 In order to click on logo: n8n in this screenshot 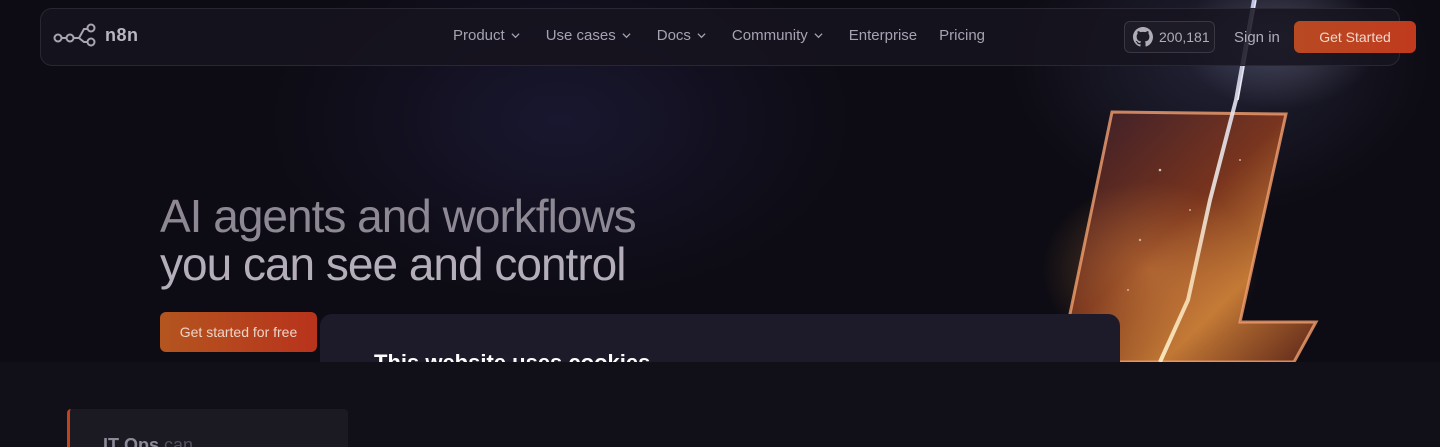, I will do `click(96, 35)`.